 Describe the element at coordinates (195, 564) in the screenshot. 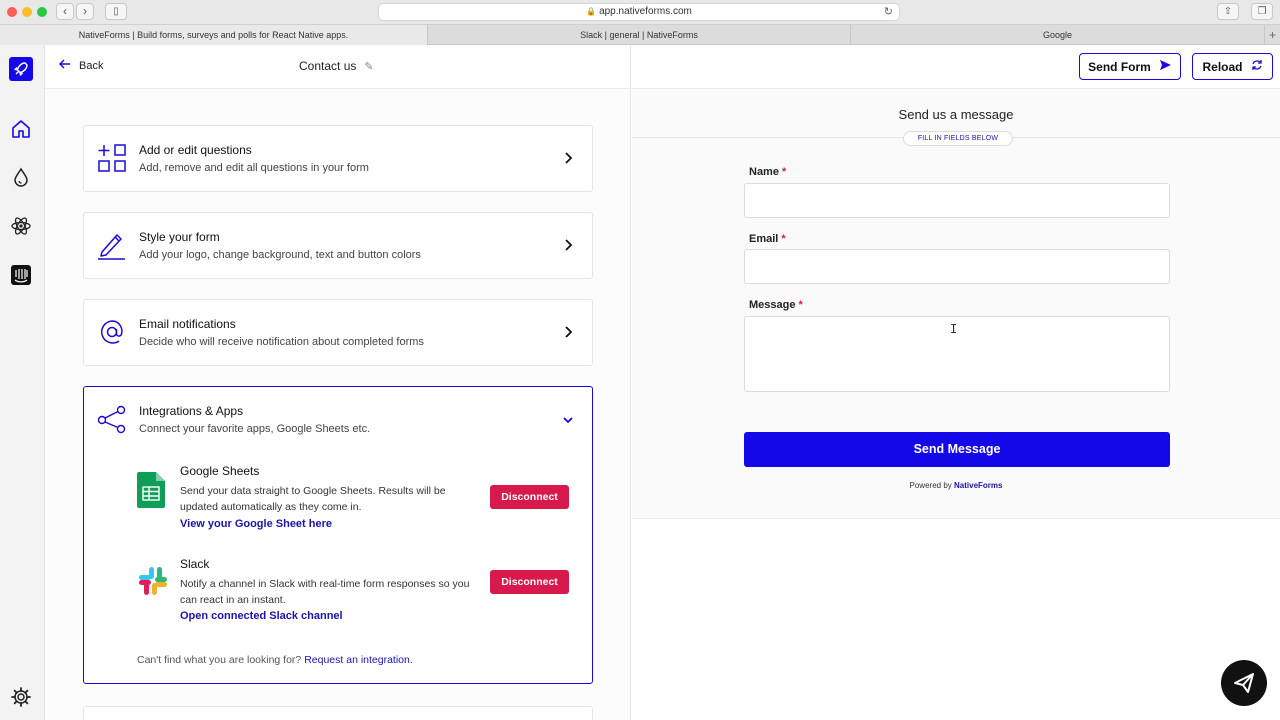

I see `integration-name: Slack` at that location.